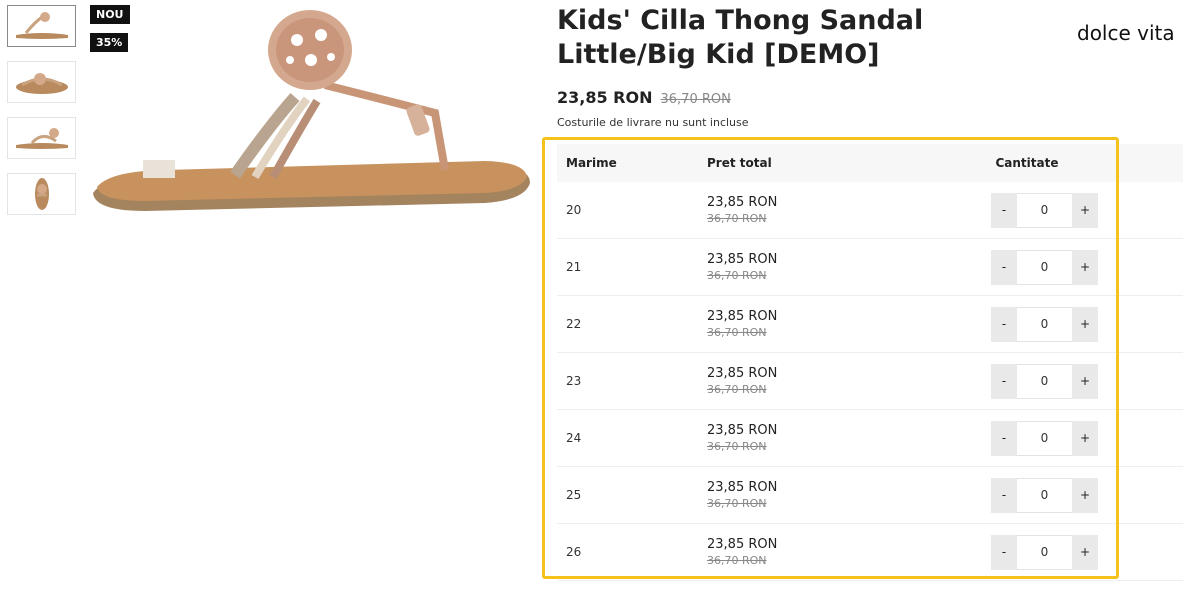 The image size is (1200, 591). I want to click on current-price: 23,85 RON, so click(605, 97).